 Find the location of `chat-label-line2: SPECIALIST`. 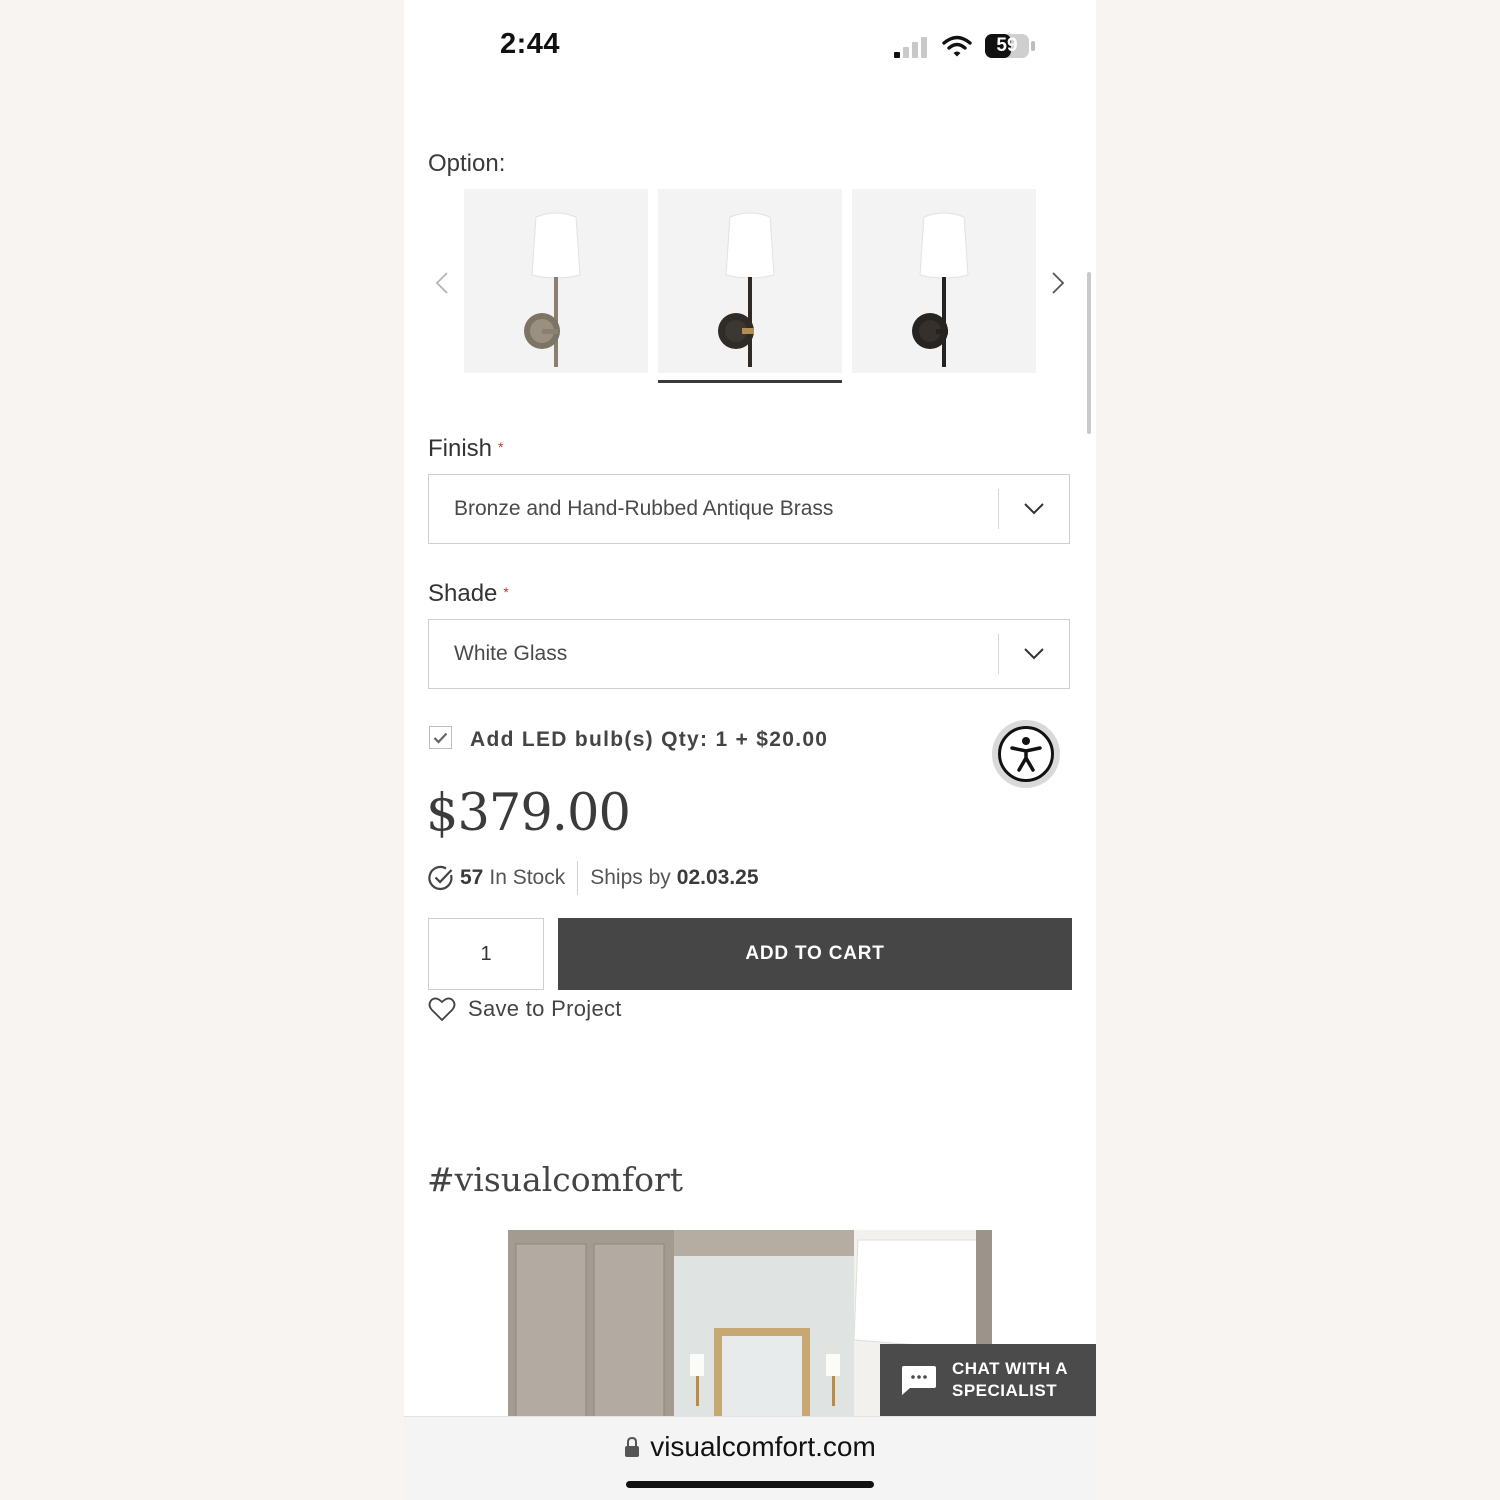

chat-label-line2: SPECIALIST is located at coordinates (1005, 1390).